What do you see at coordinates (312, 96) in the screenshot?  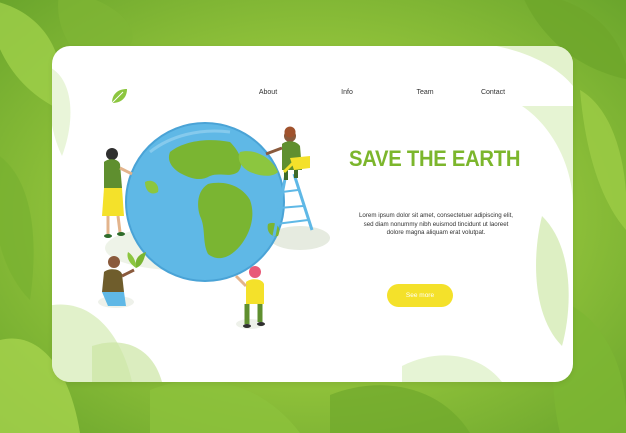 I see `top-nav: About Info Team Contact` at bounding box center [312, 96].